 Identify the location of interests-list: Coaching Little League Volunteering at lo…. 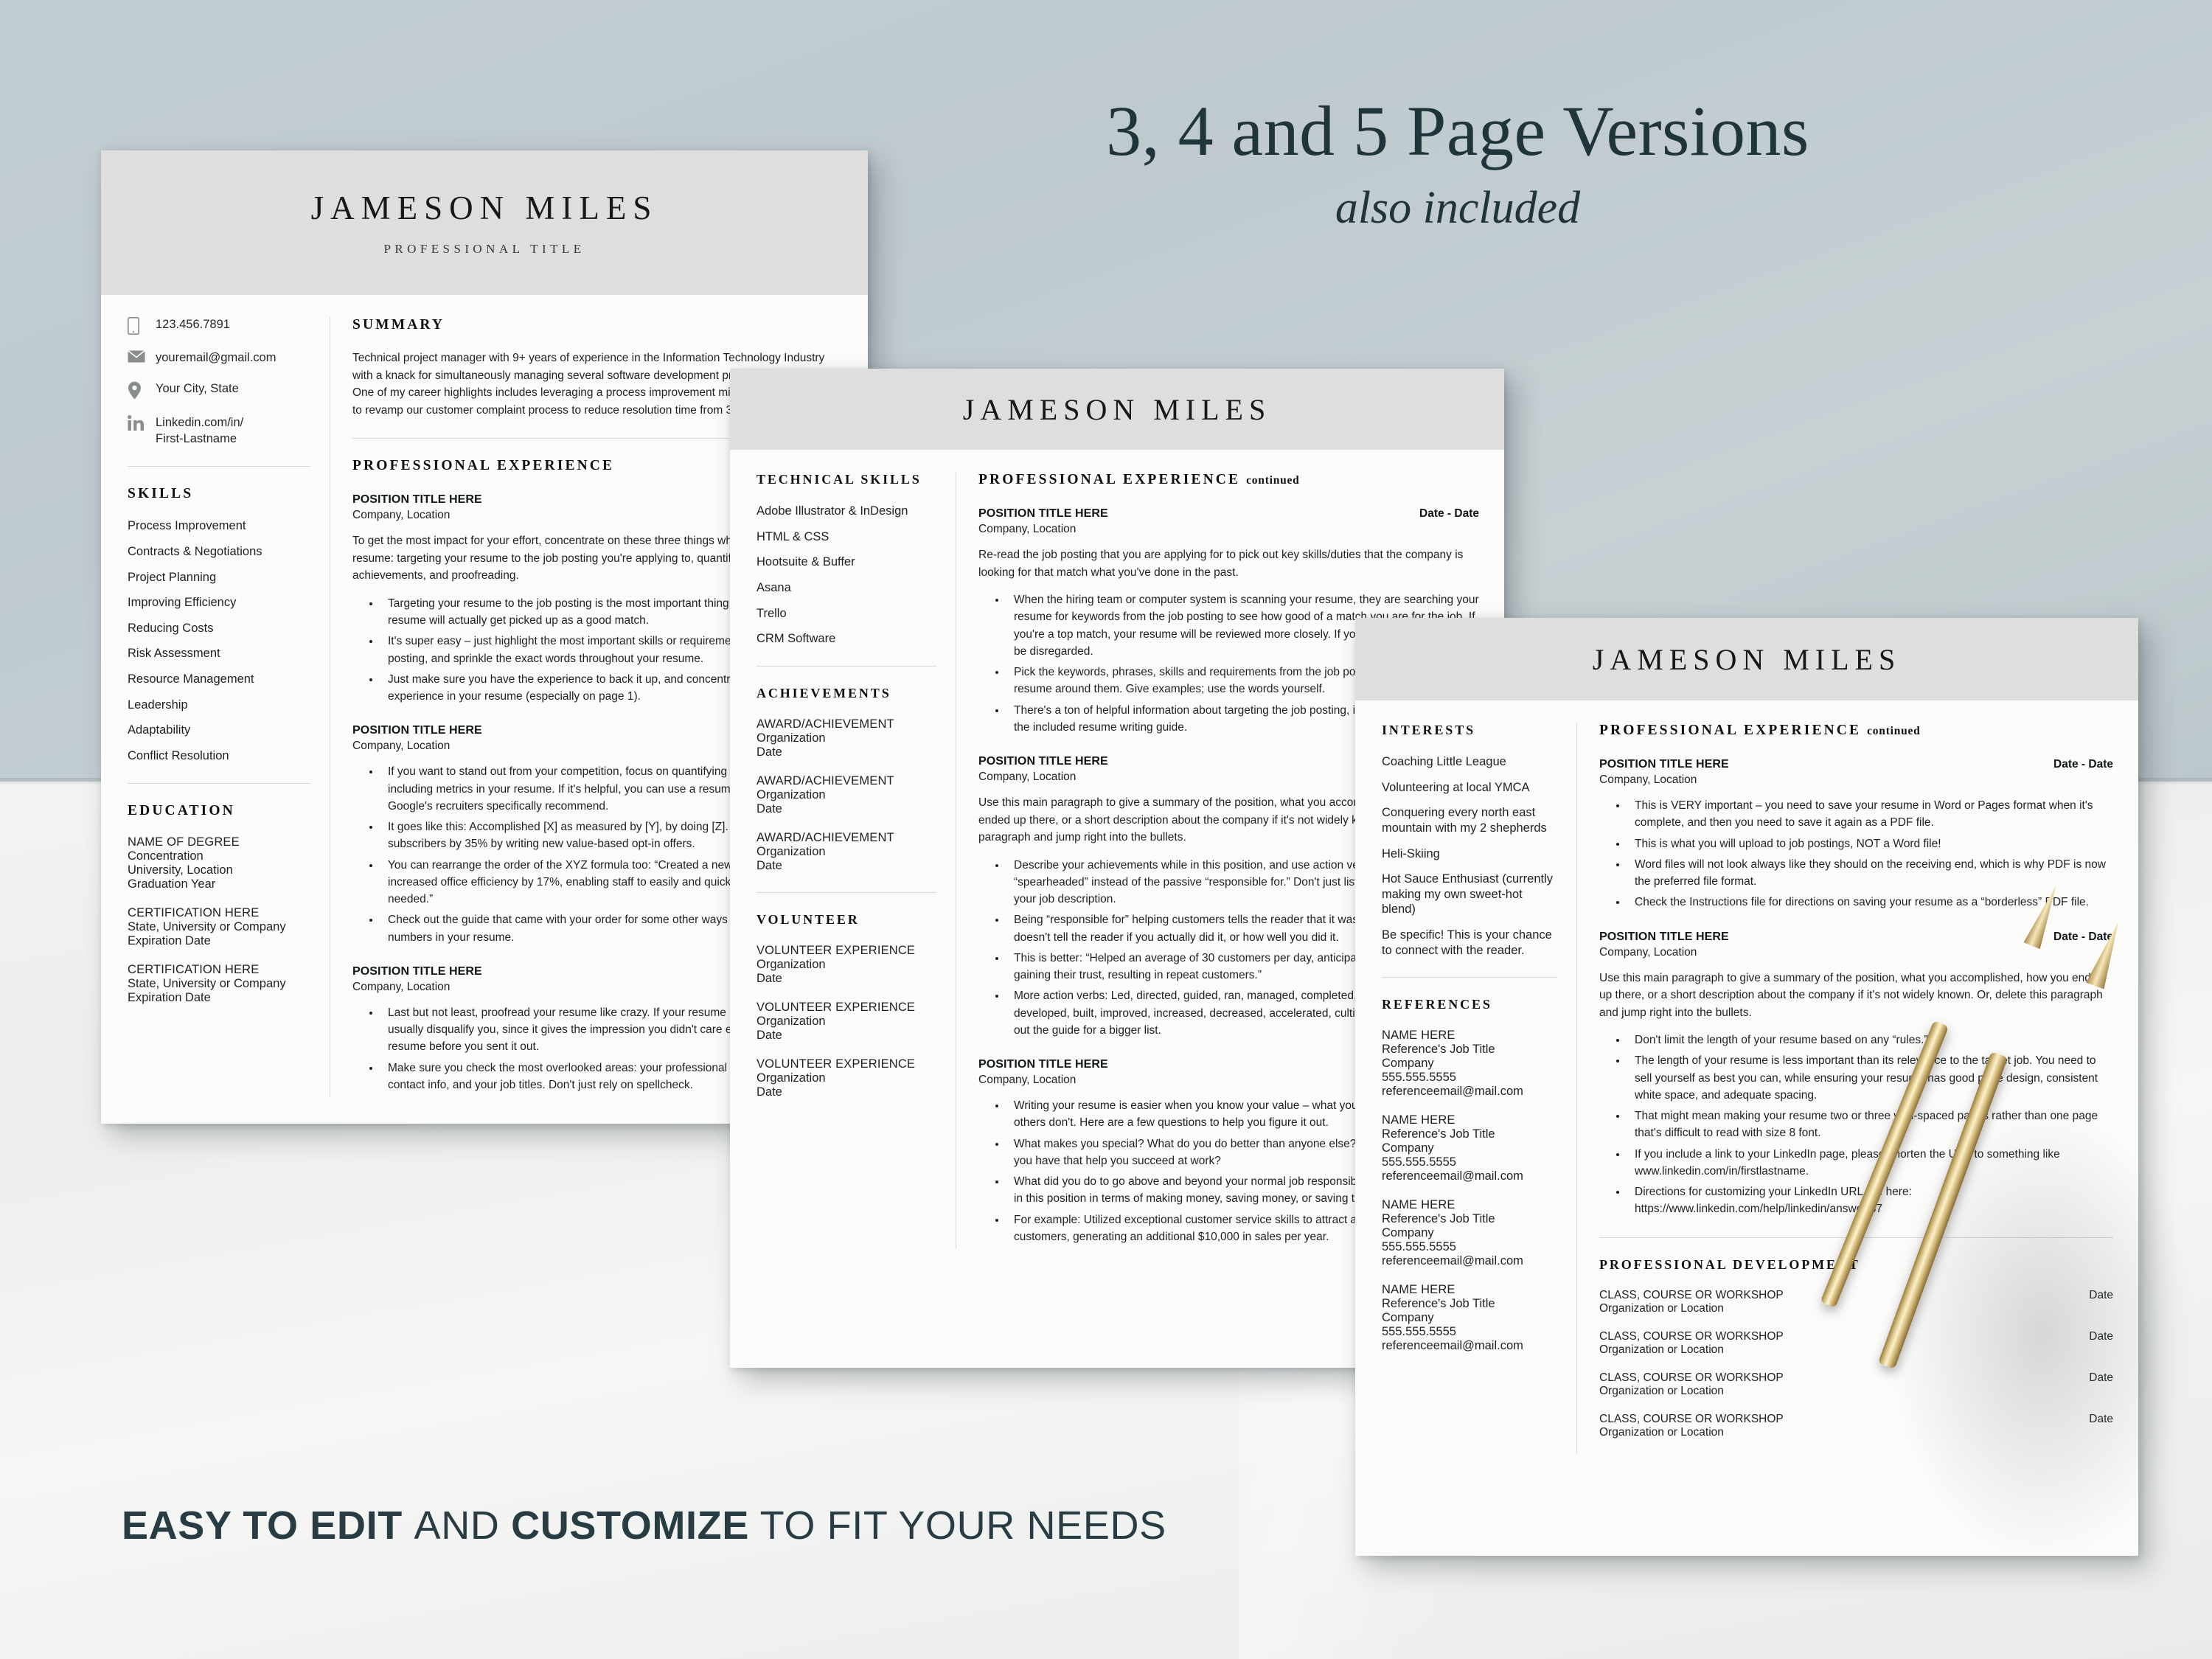
(1469, 856).